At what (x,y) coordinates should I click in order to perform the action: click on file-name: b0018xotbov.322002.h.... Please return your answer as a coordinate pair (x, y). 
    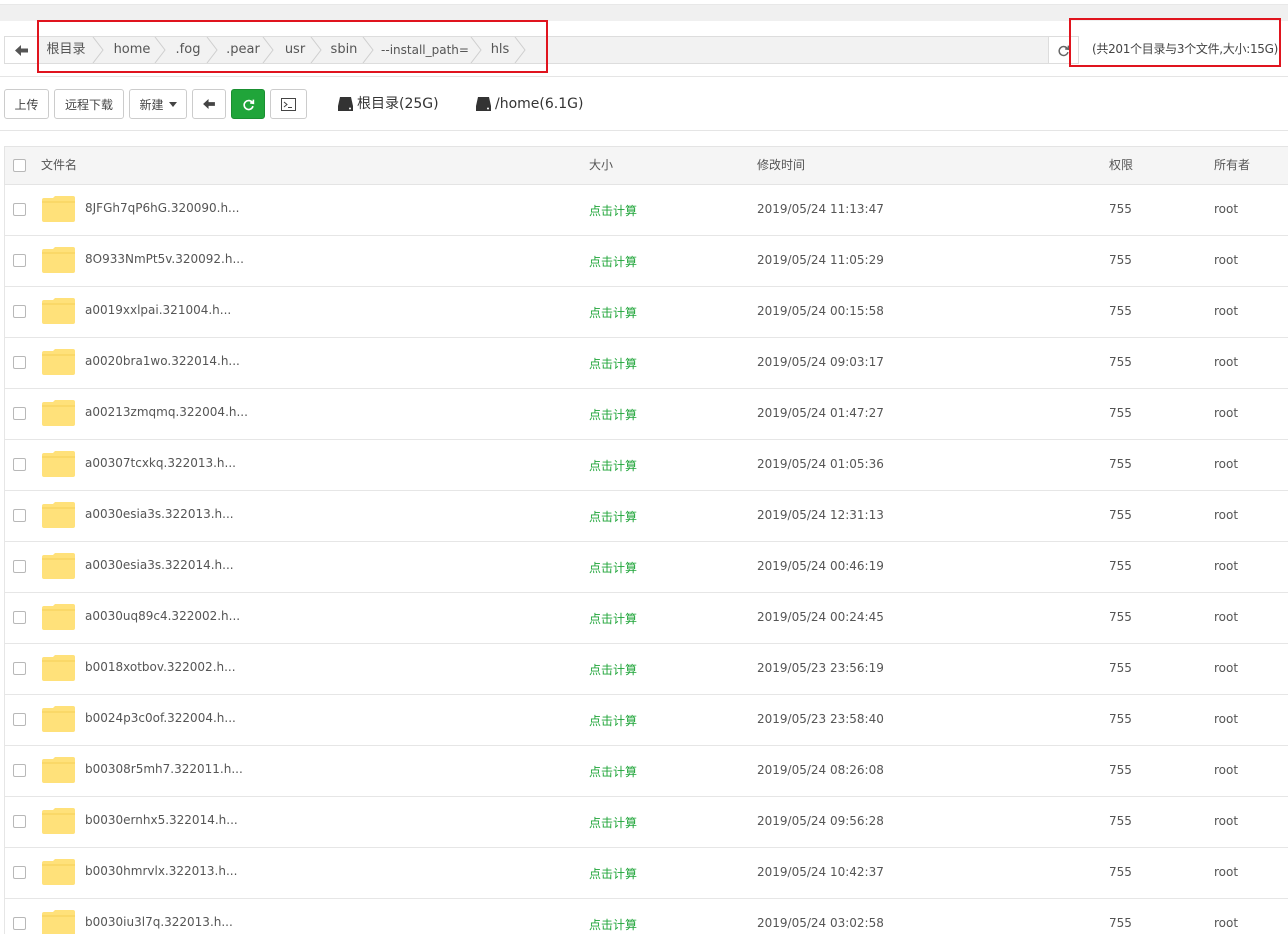
    Looking at the image, I should click on (160, 667).